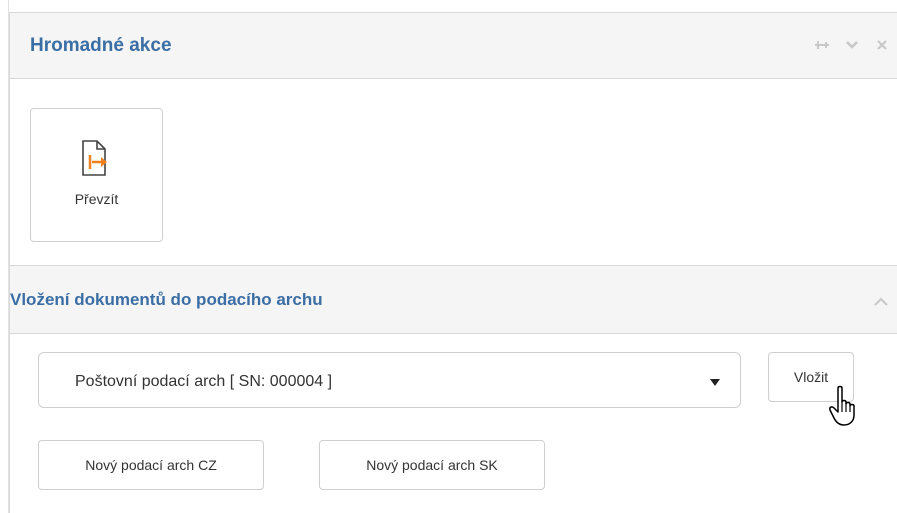 This screenshot has height=513, width=897. What do you see at coordinates (453, 46) in the screenshot?
I see `panel-header: Hromadné akce` at bounding box center [453, 46].